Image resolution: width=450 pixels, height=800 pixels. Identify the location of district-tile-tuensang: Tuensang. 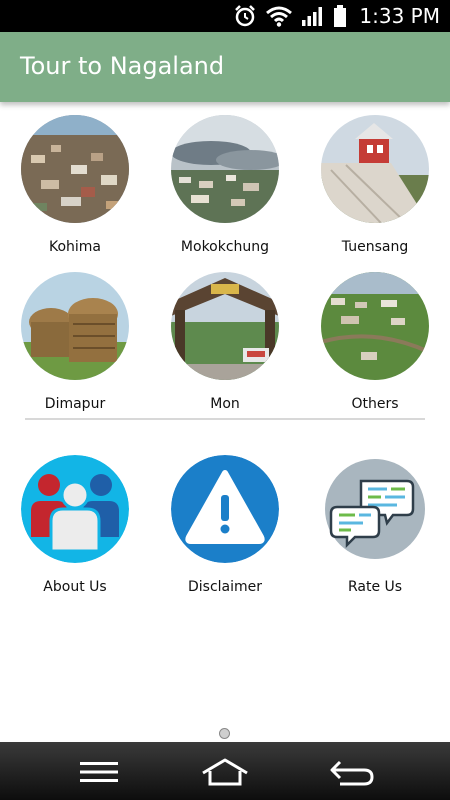
(375, 185).